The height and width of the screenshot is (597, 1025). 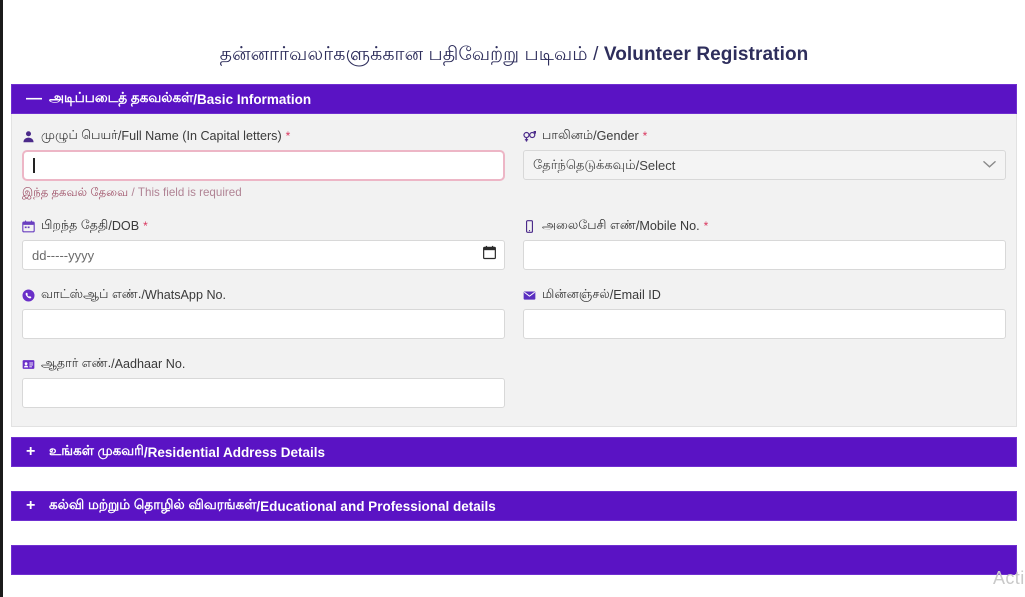 What do you see at coordinates (645, 136) in the screenshot?
I see `required-asterisk-gender: *` at bounding box center [645, 136].